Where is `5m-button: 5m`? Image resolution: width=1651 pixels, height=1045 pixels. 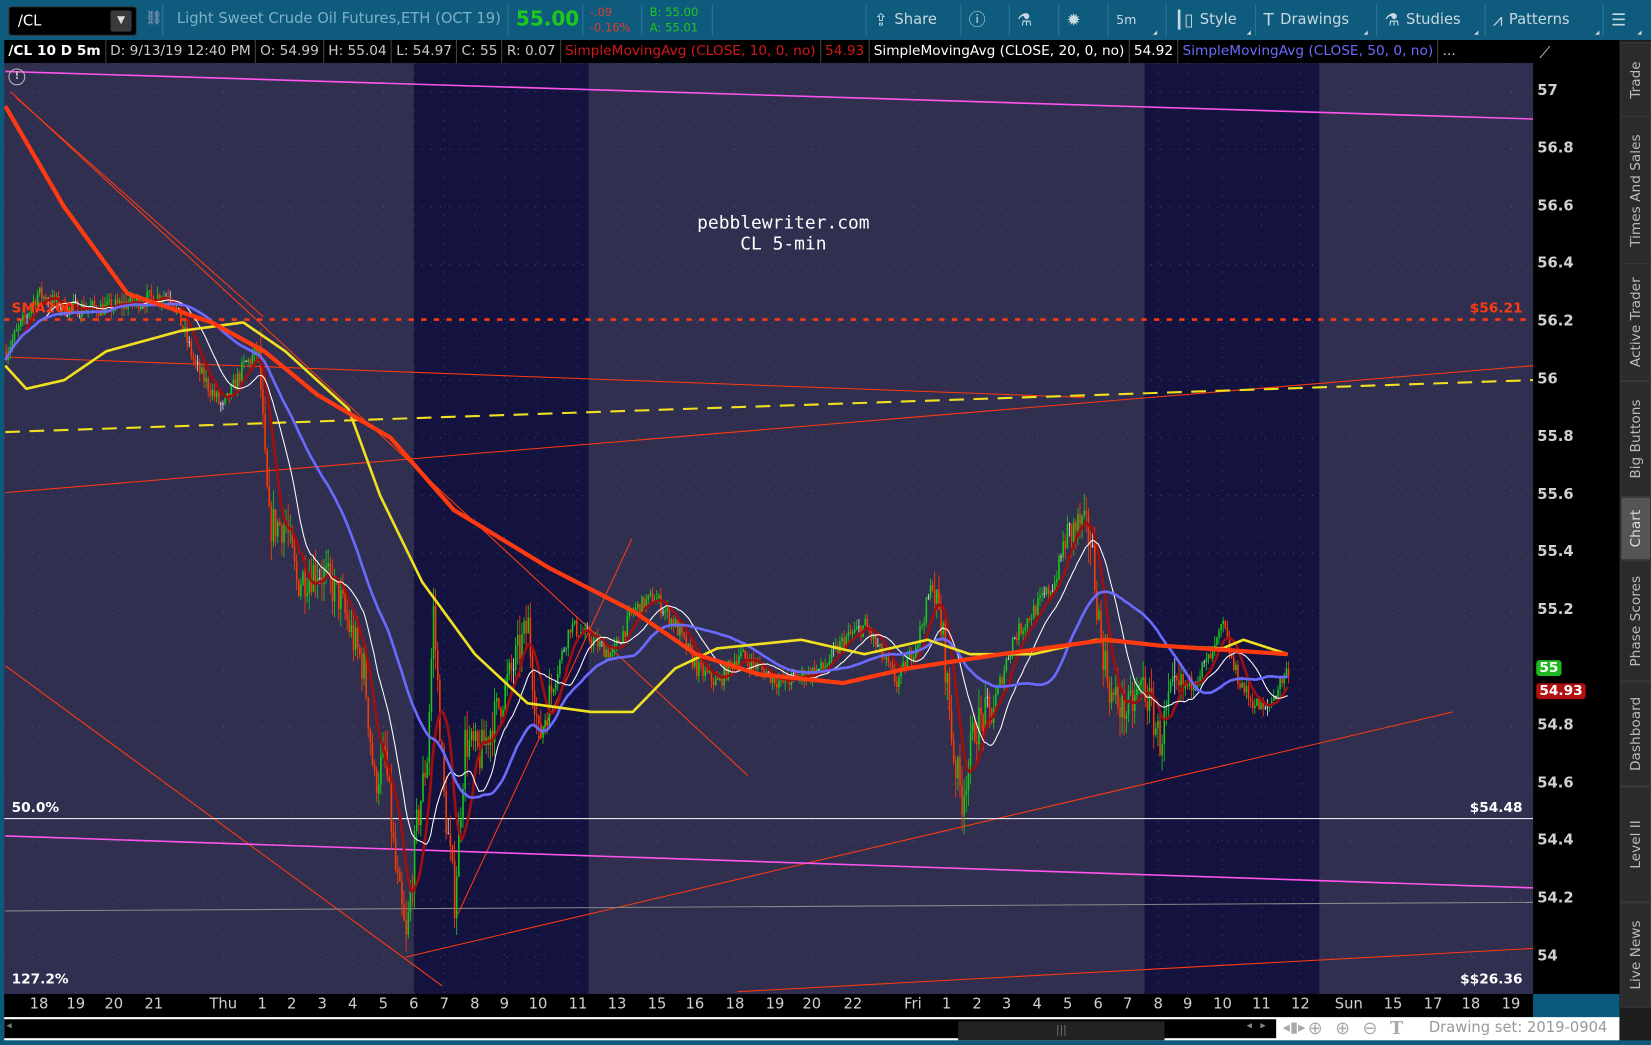
5m-button: 5m is located at coordinates (1137, 20).